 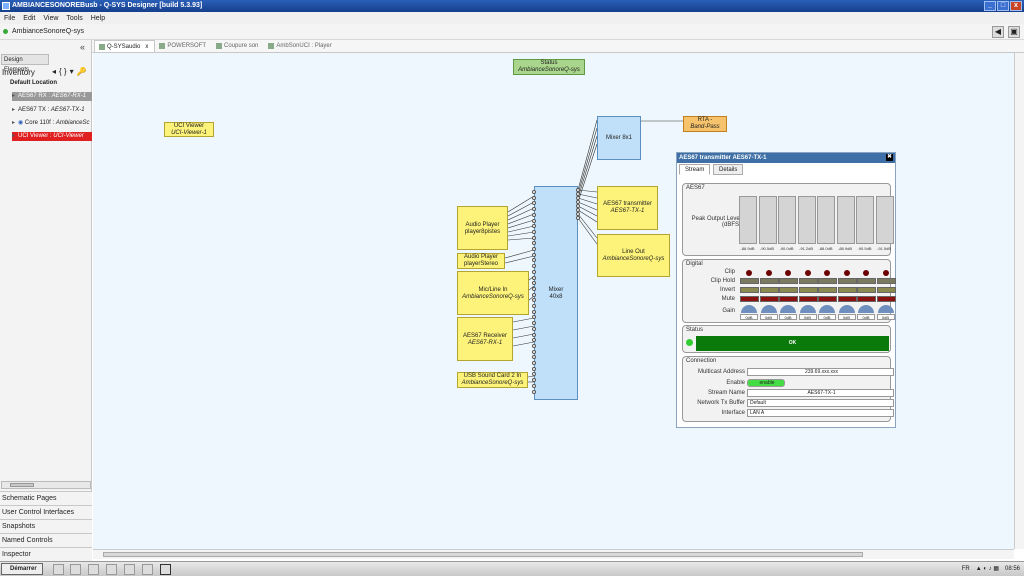 I want to click on uci-viewer-block: UCI Viewer UCI-Viewer-1, so click(x=189, y=129).